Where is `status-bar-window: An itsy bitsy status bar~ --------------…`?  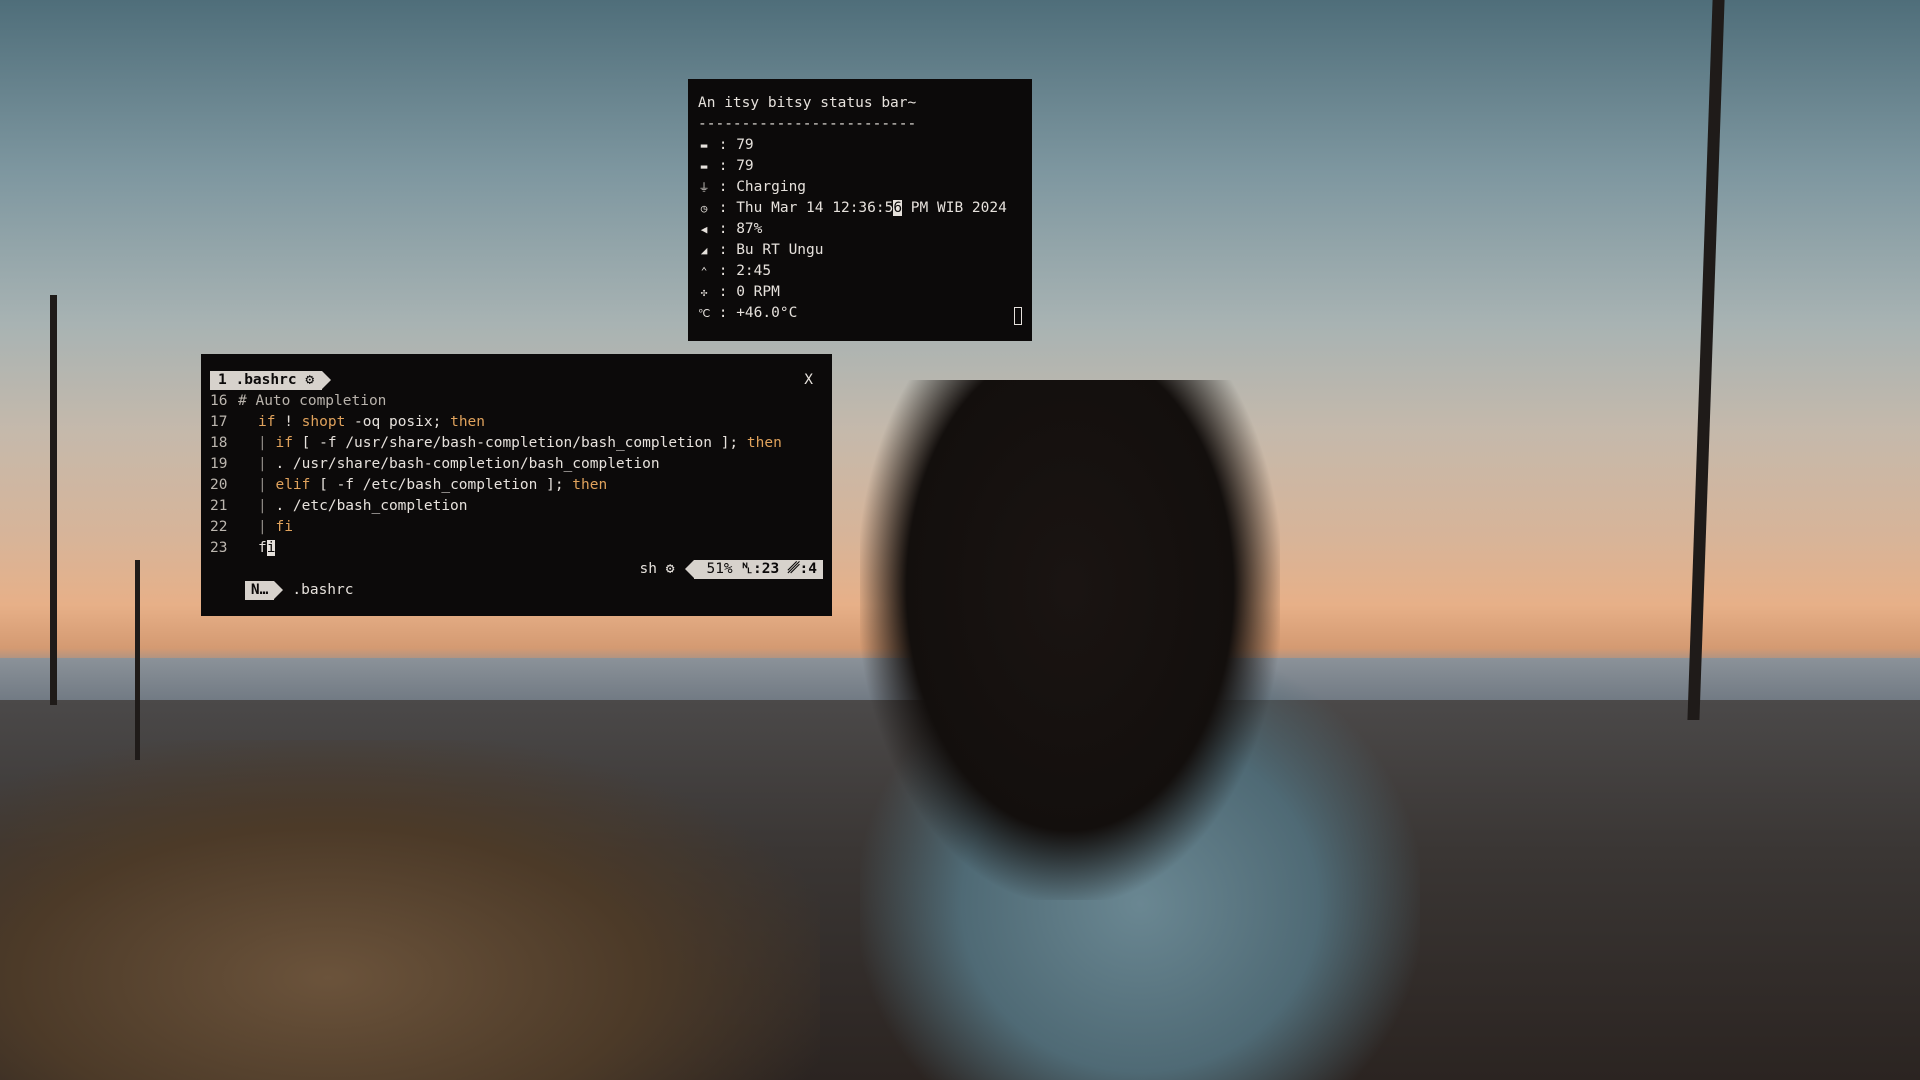 status-bar-window: An itsy bitsy status bar~ --------------… is located at coordinates (860, 210).